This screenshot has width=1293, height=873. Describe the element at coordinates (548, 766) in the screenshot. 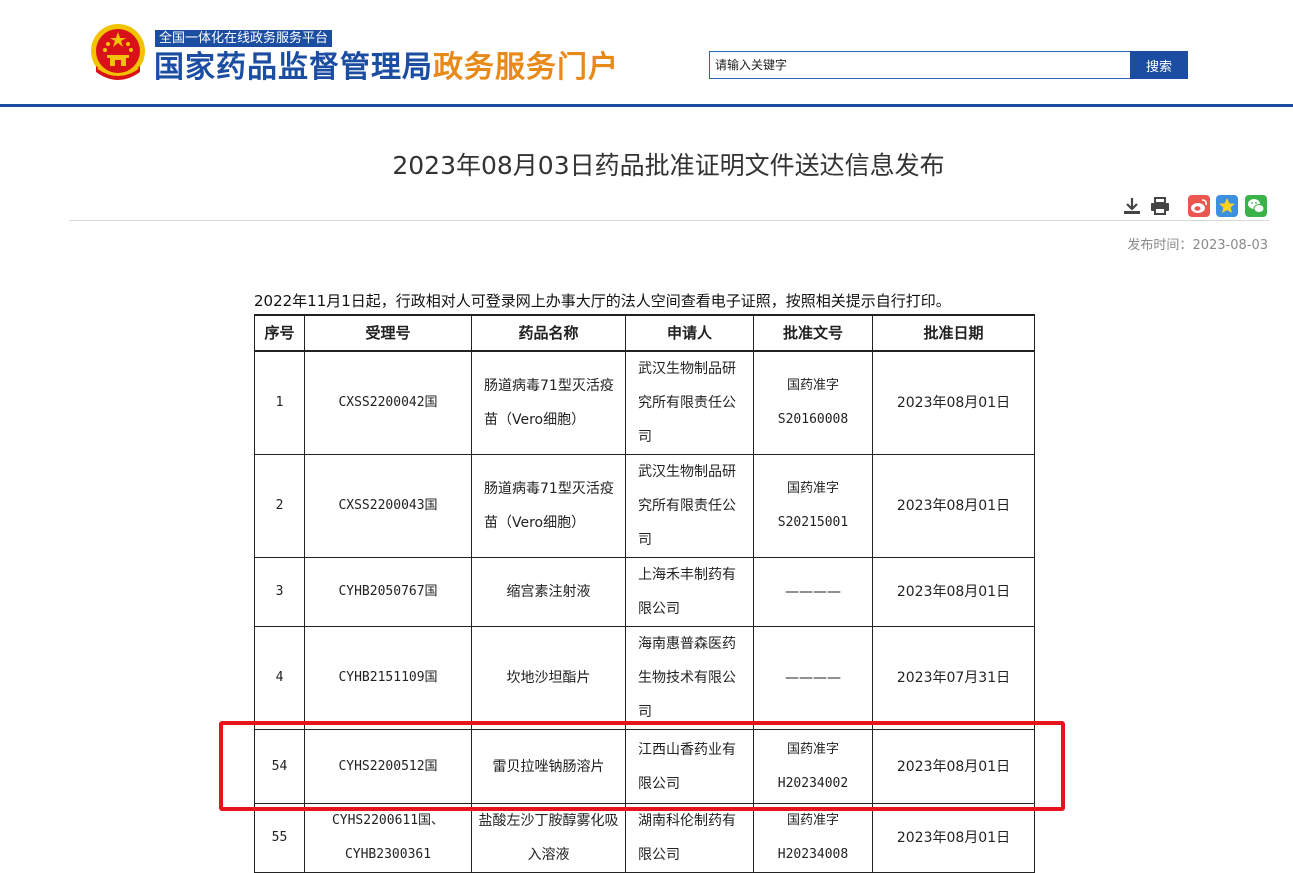

I see `cell-drug-name: 雷贝拉唑钠肠溶片` at that location.